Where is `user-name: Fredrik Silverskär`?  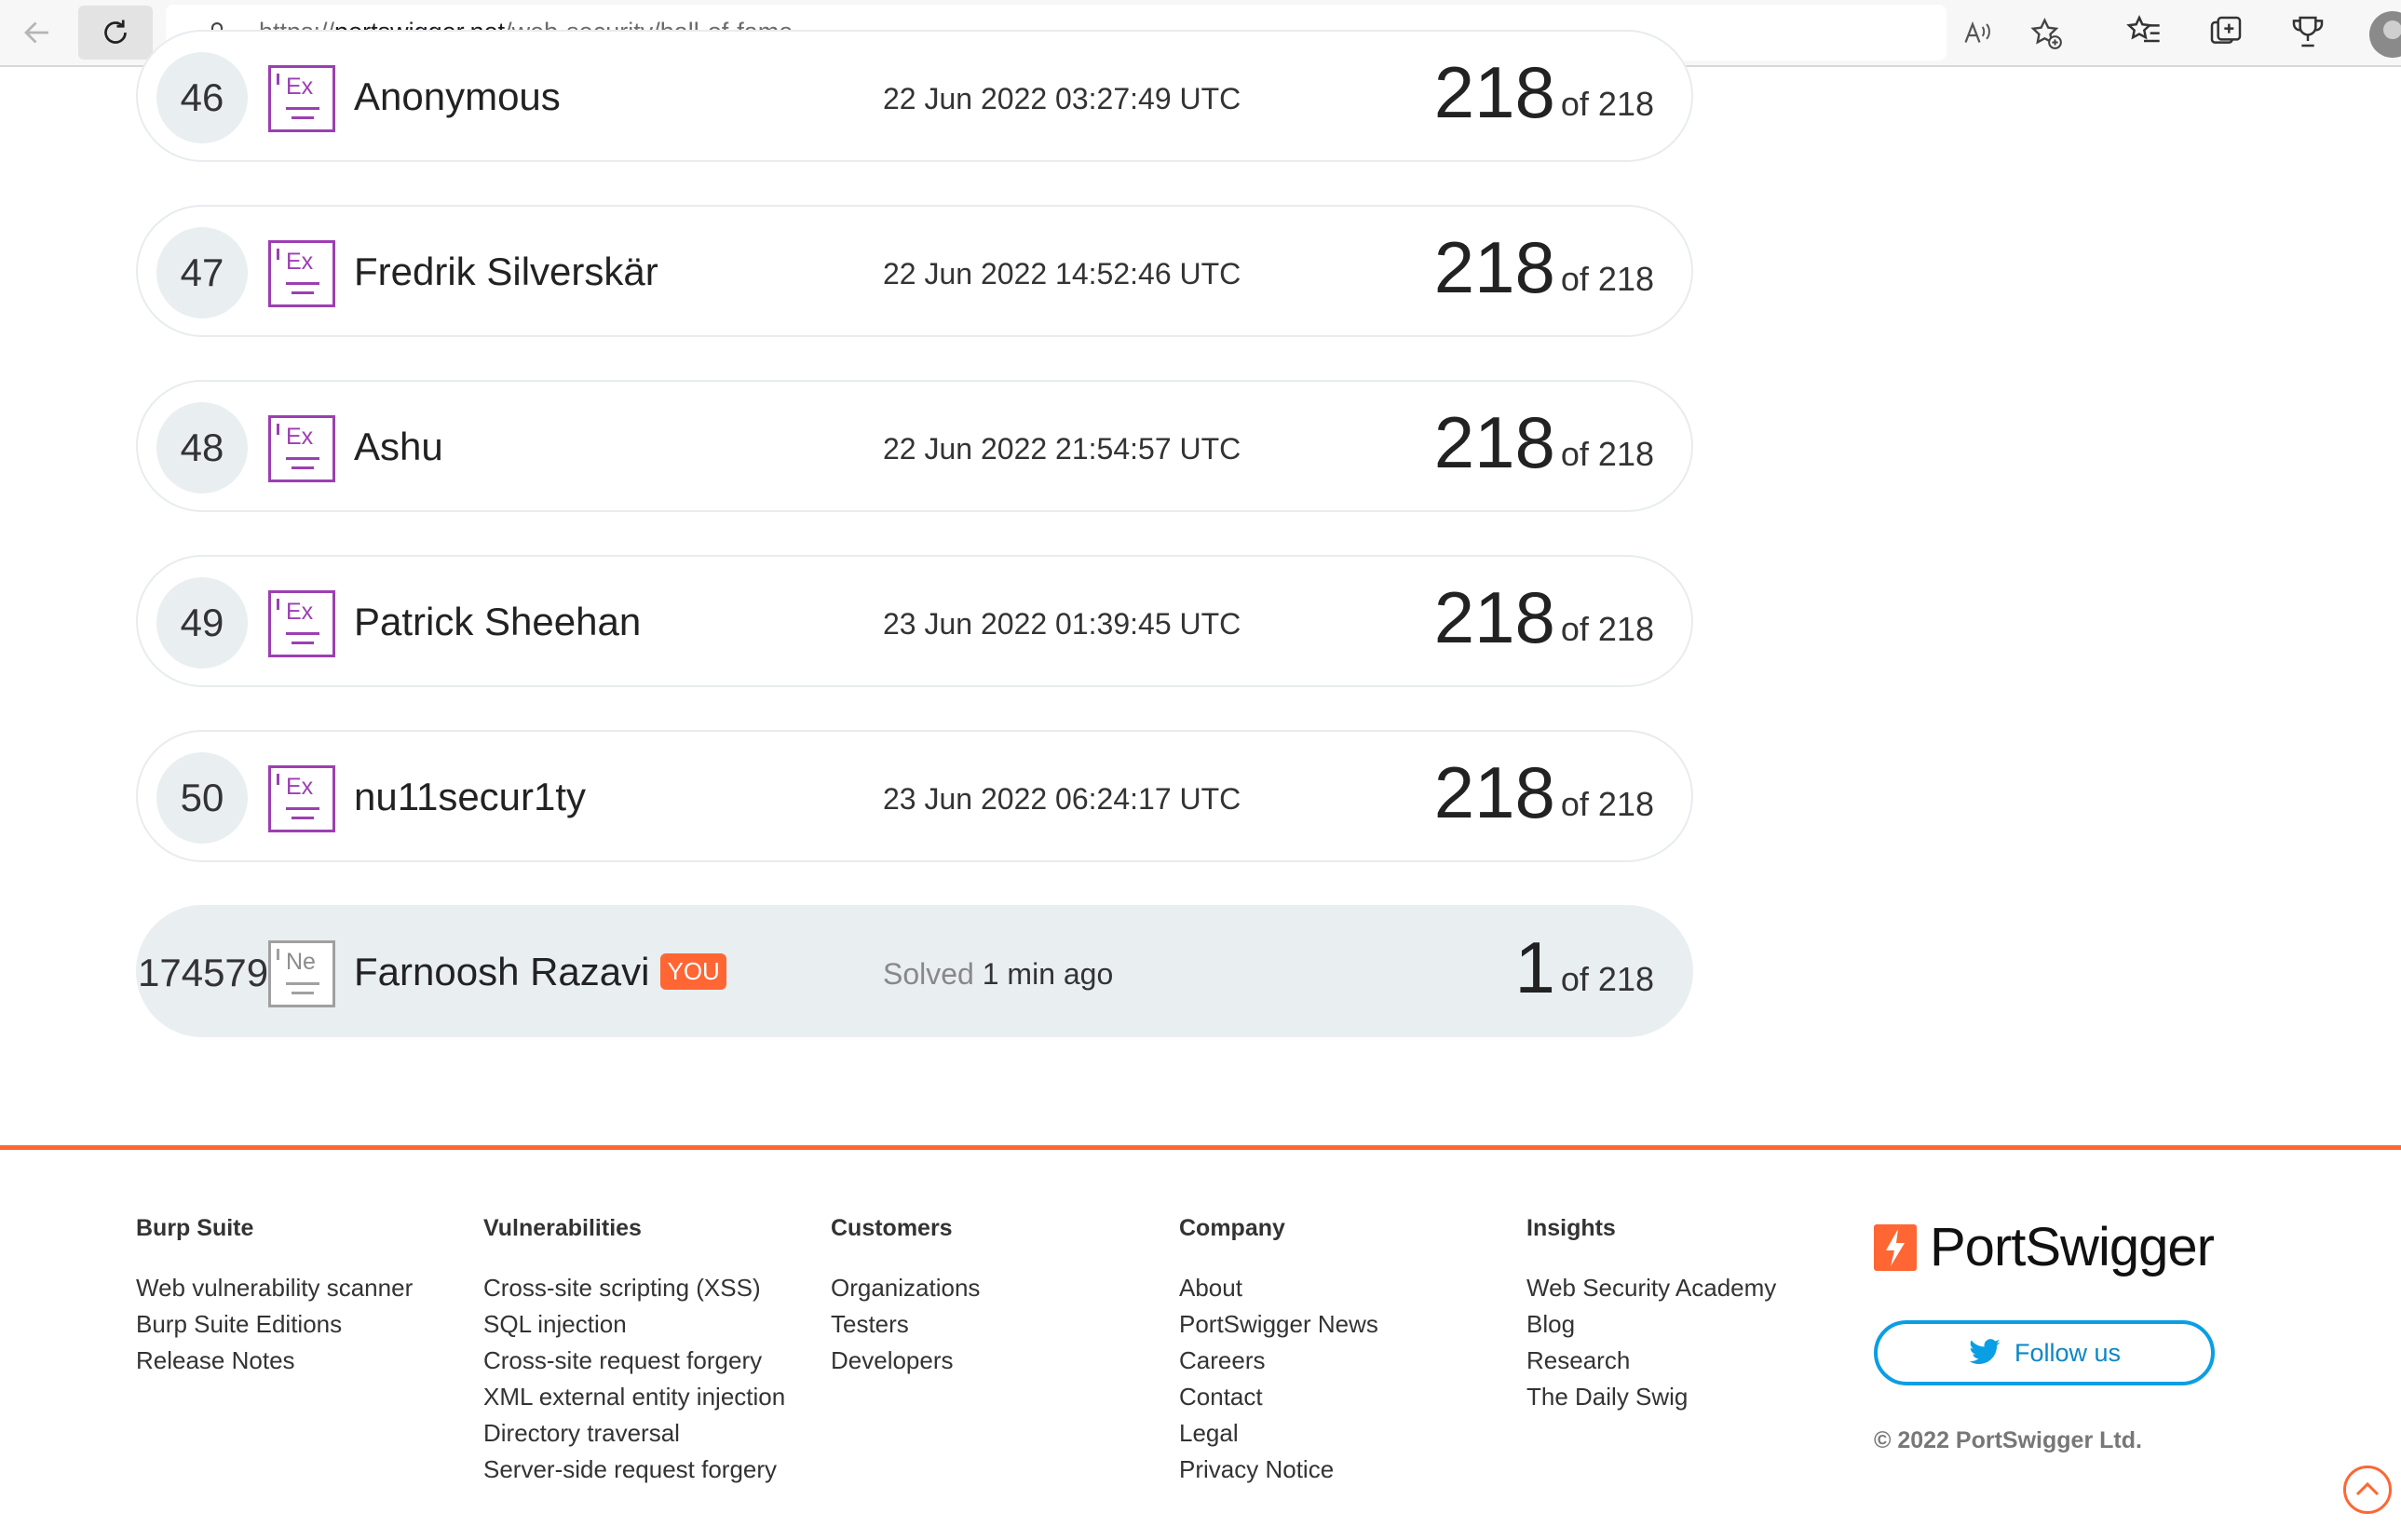
user-name: Fredrik Silverskär is located at coordinates (506, 272).